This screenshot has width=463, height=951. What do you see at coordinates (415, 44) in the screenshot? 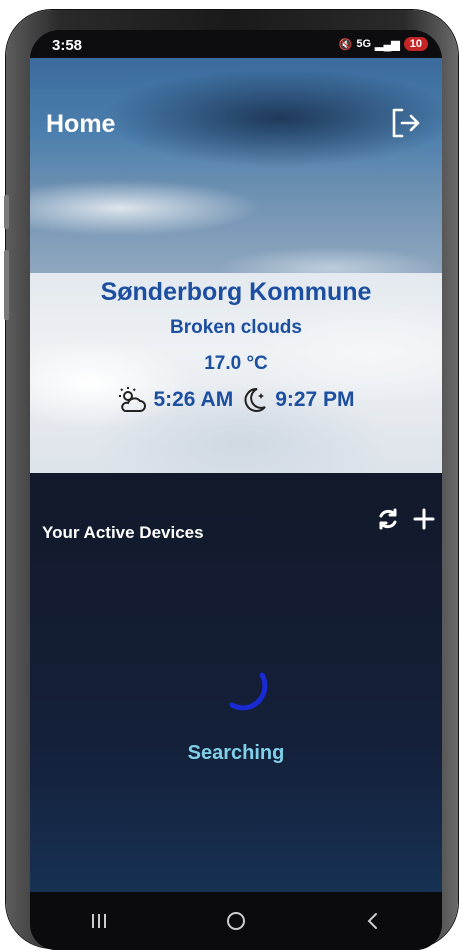
I see `battery-badge: 10` at bounding box center [415, 44].